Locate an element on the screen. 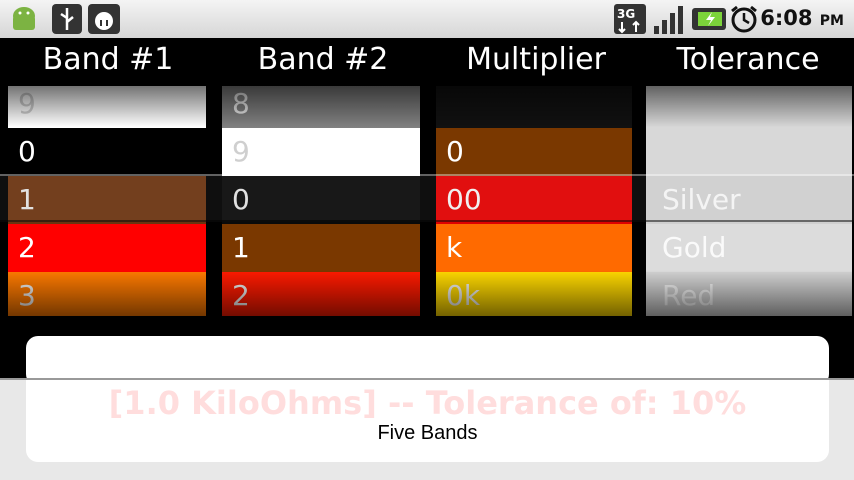 The image size is (854, 480). android-icon is located at coordinates (24, 18).